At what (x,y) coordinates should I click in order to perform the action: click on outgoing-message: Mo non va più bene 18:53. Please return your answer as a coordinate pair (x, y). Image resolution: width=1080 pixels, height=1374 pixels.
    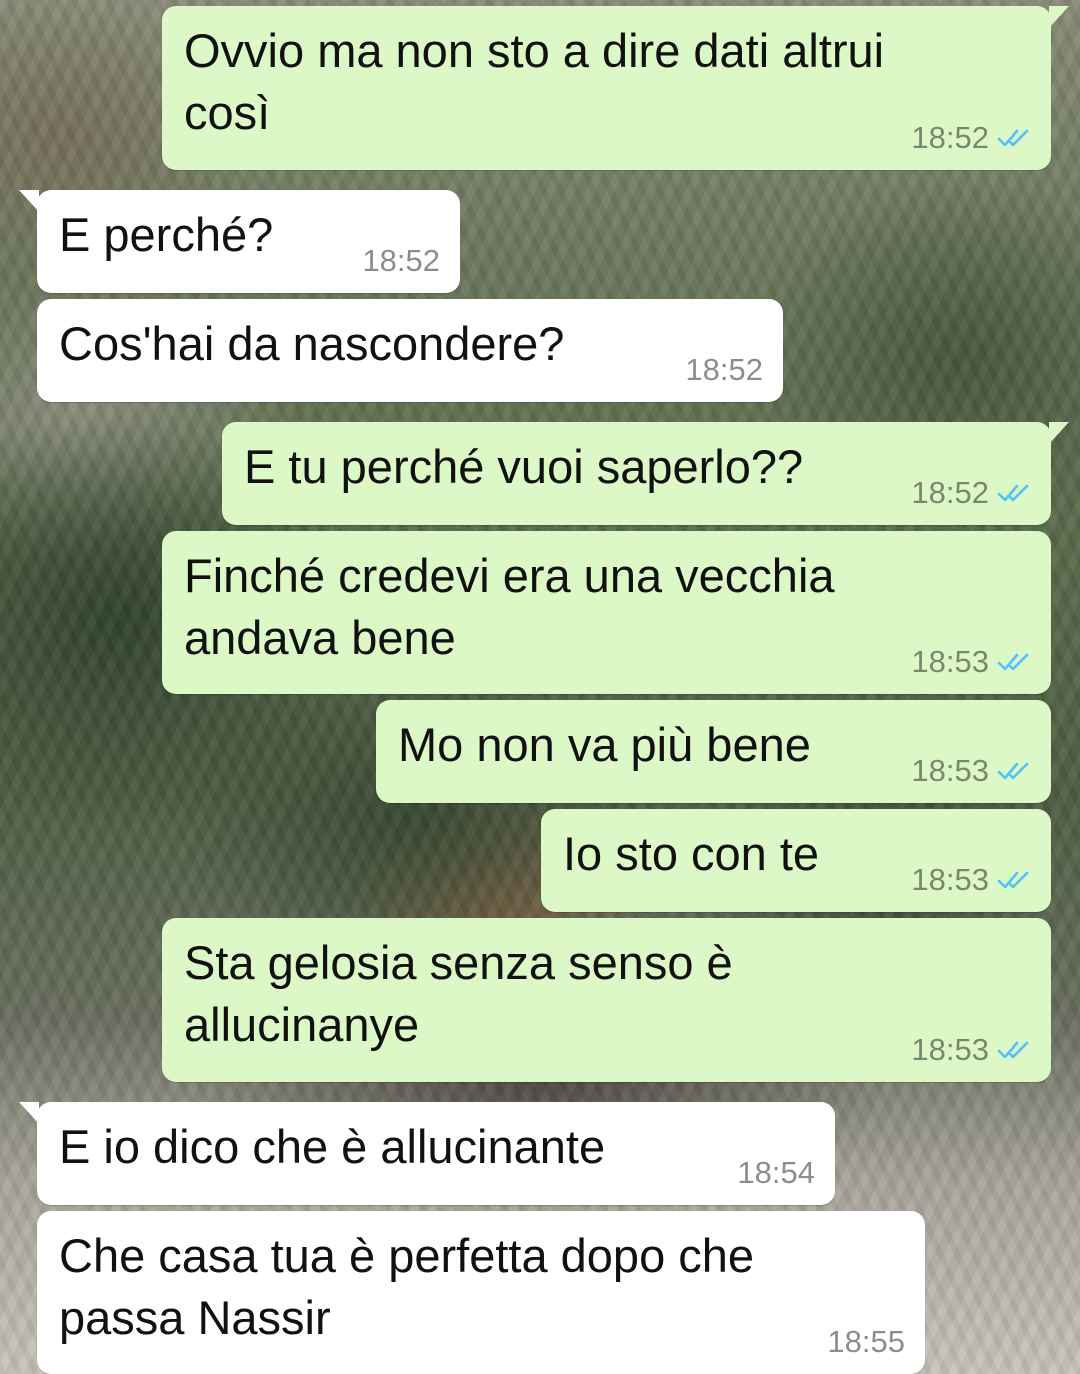
    Looking at the image, I should click on (713, 751).